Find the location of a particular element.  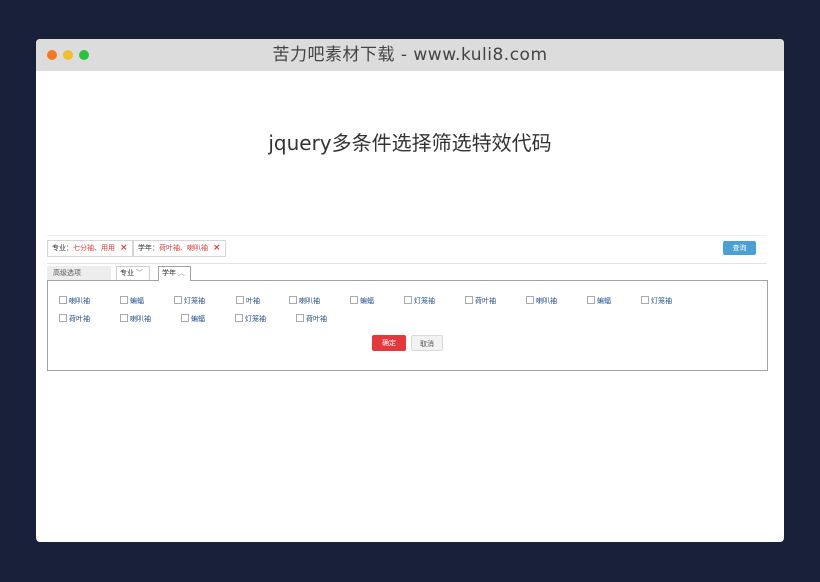

search-button: 查询 is located at coordinates (739, 248).